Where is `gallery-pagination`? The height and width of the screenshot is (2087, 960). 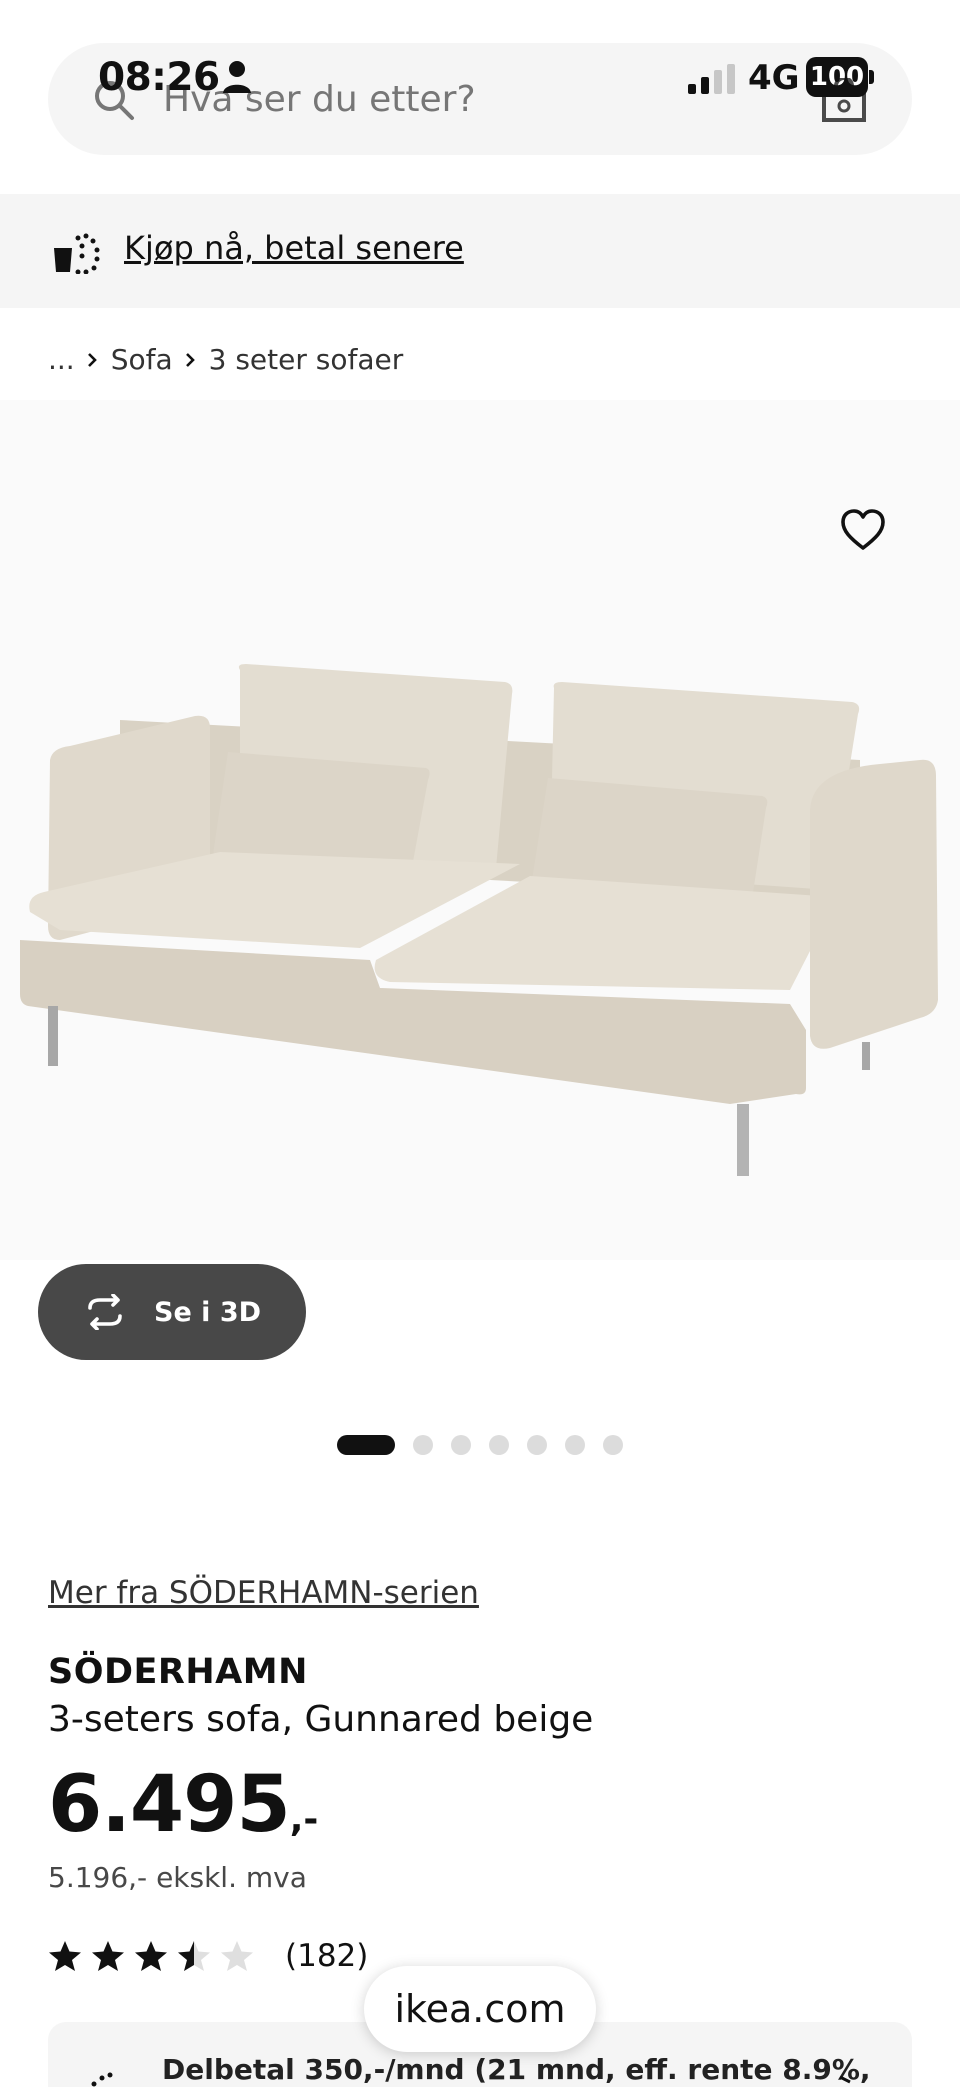 gallery-pagination is located at coordinates (489, 1445).